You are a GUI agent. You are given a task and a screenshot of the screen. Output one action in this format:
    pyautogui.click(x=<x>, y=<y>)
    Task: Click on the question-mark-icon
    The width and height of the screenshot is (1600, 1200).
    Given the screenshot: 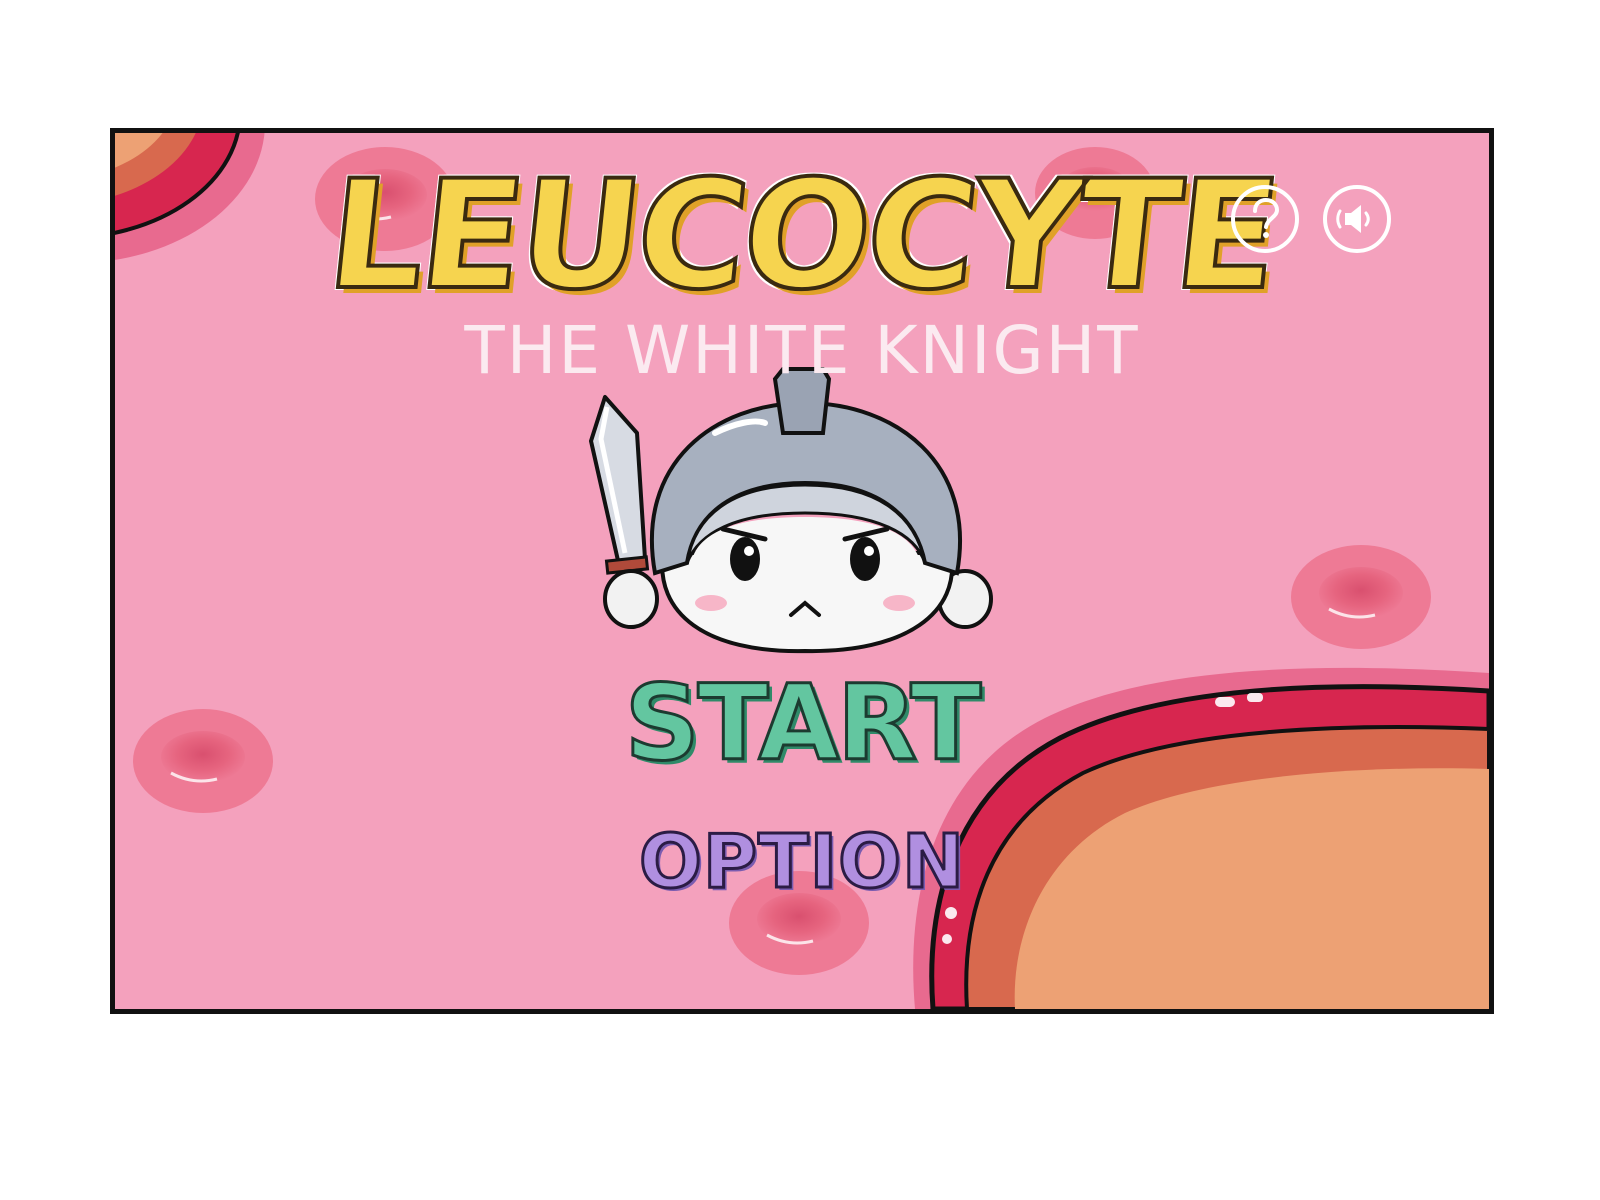 What is the action you would take?
    pyautogui.click(x=1266, y=217)
    